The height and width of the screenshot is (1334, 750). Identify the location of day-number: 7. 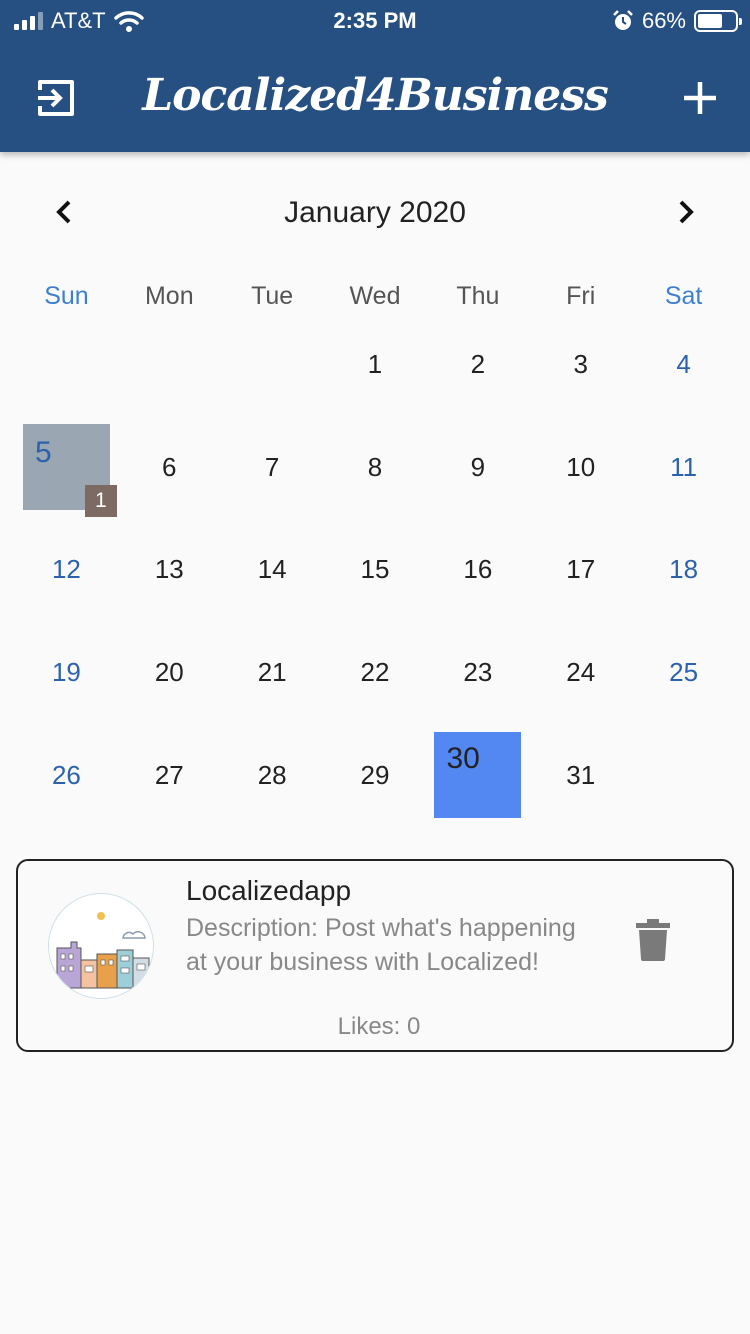
(272, 466).